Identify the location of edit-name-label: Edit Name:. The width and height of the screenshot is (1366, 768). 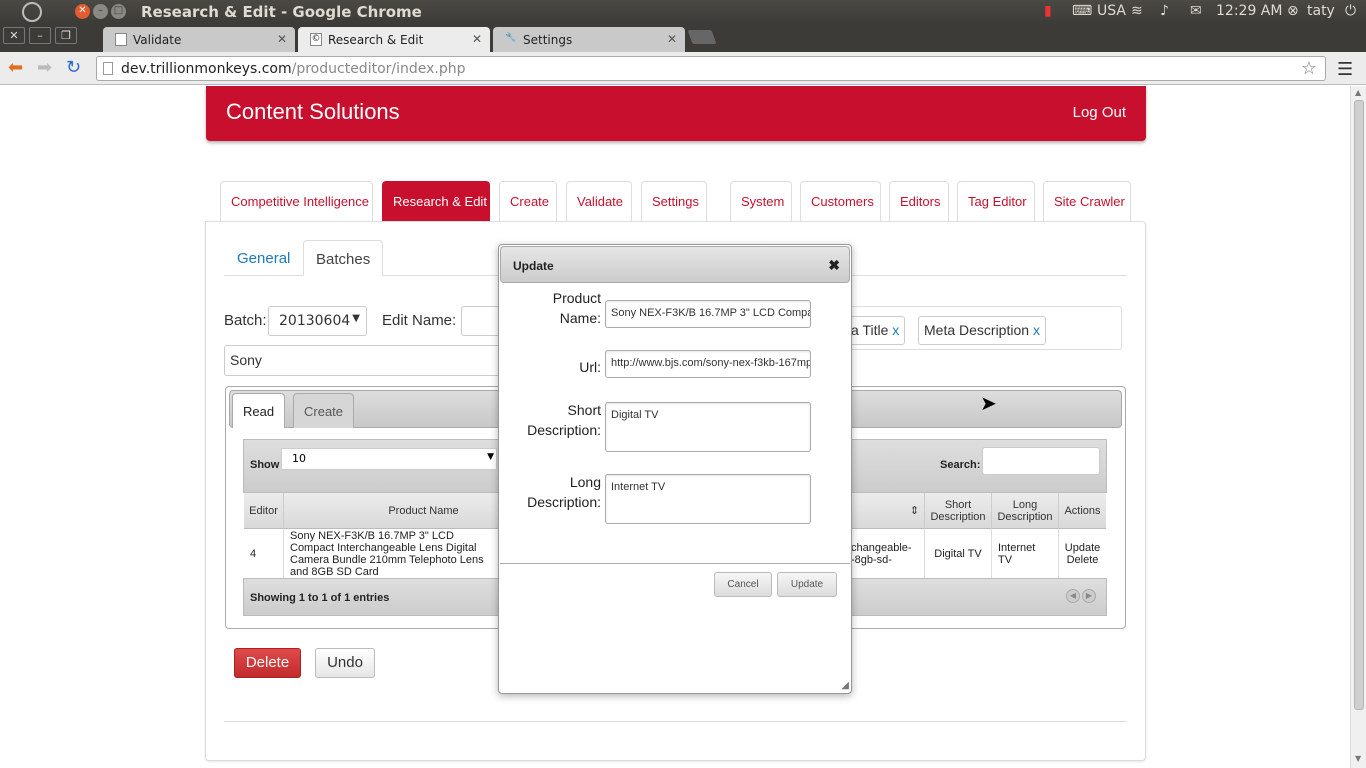
(419, 320).